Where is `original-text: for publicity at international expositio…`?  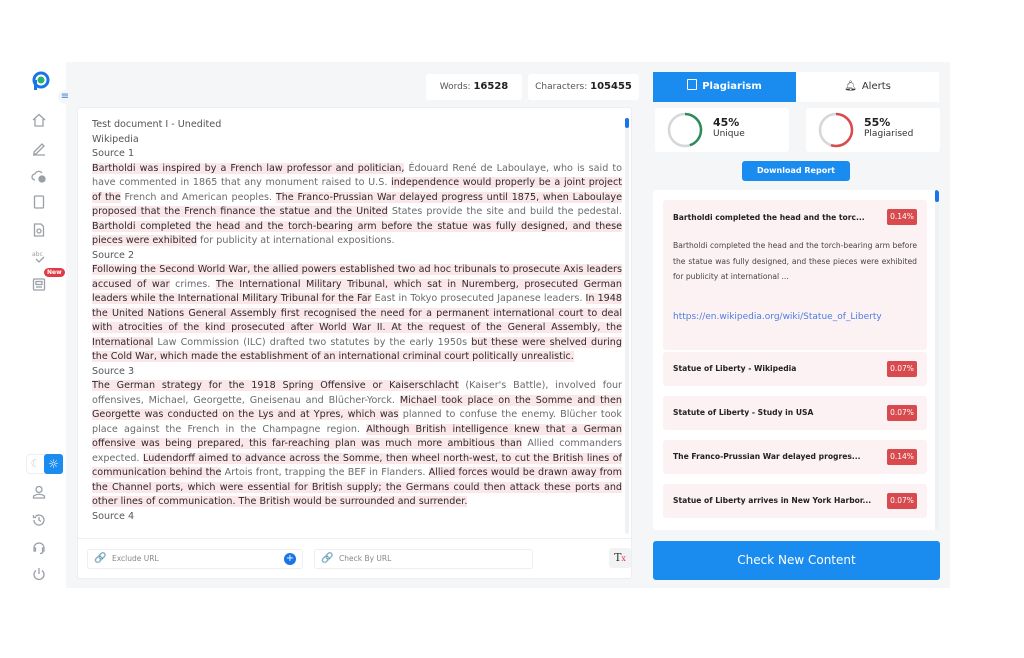 original-text: for publicity at international expositio… is located at coordinates (295, 240).